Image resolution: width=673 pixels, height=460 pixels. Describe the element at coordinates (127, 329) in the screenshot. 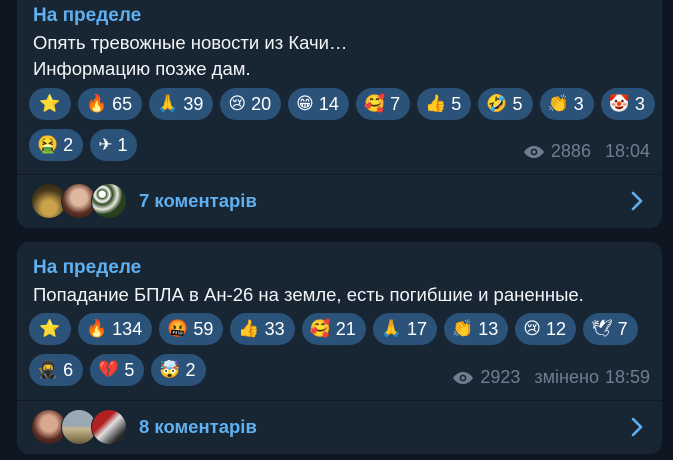

I see `reaction-count: 134` at that location.